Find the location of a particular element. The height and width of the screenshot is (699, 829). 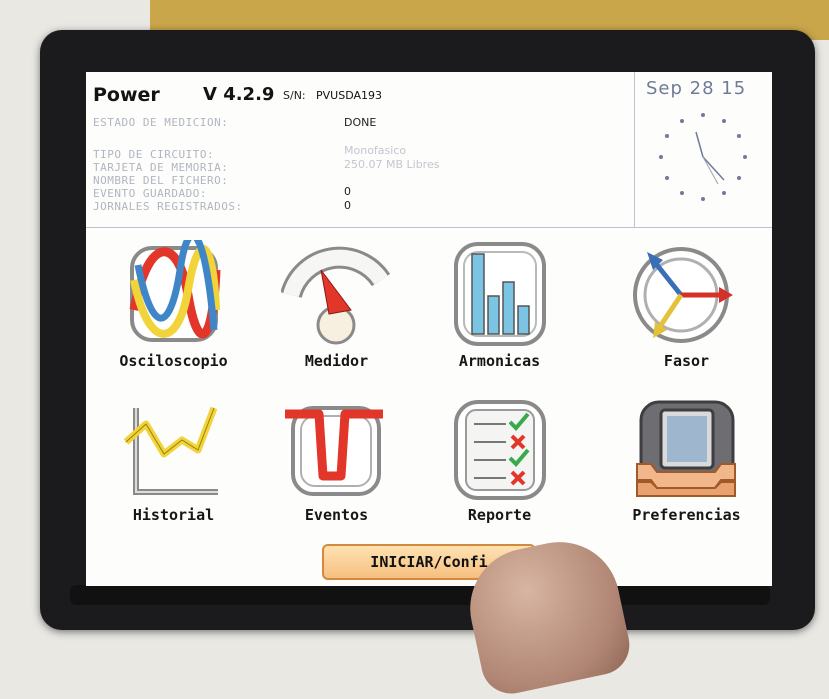

tile-history: Historial is located at coordinates (173, 469).